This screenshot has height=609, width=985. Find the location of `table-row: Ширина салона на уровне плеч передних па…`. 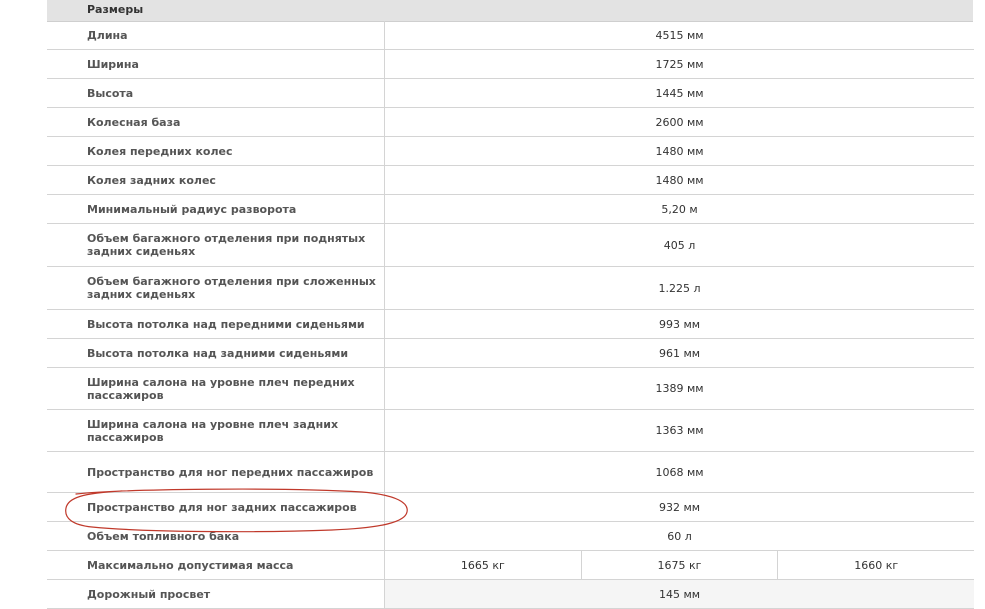

table-row: Ширина салона на уровне плеч передних па… is located at coordinates (510, 389).